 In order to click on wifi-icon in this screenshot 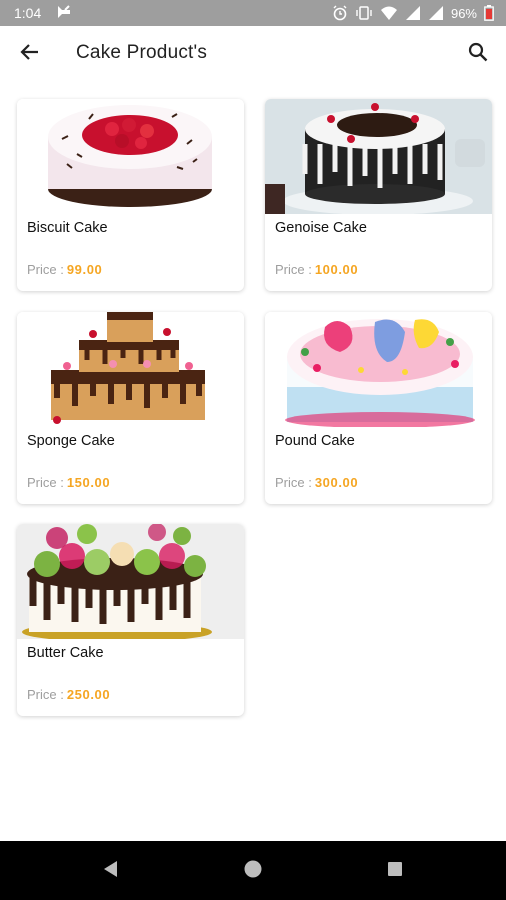, I will do `click(389, 13)`.